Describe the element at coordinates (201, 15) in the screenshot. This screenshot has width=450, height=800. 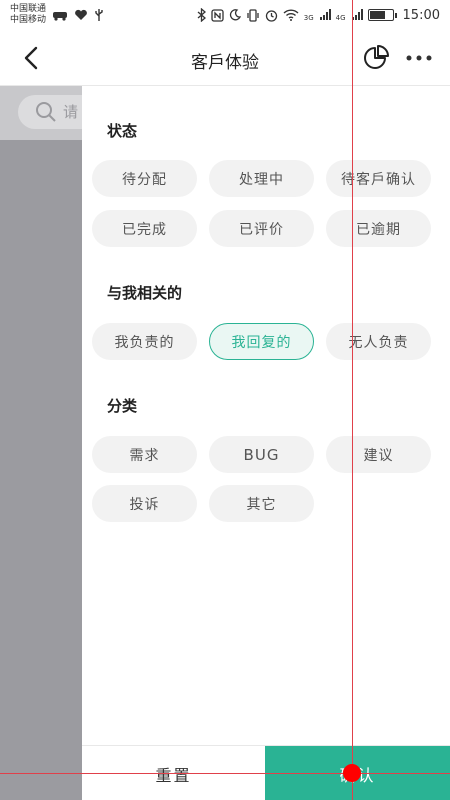
I see `bluetooth-icon` at that location.